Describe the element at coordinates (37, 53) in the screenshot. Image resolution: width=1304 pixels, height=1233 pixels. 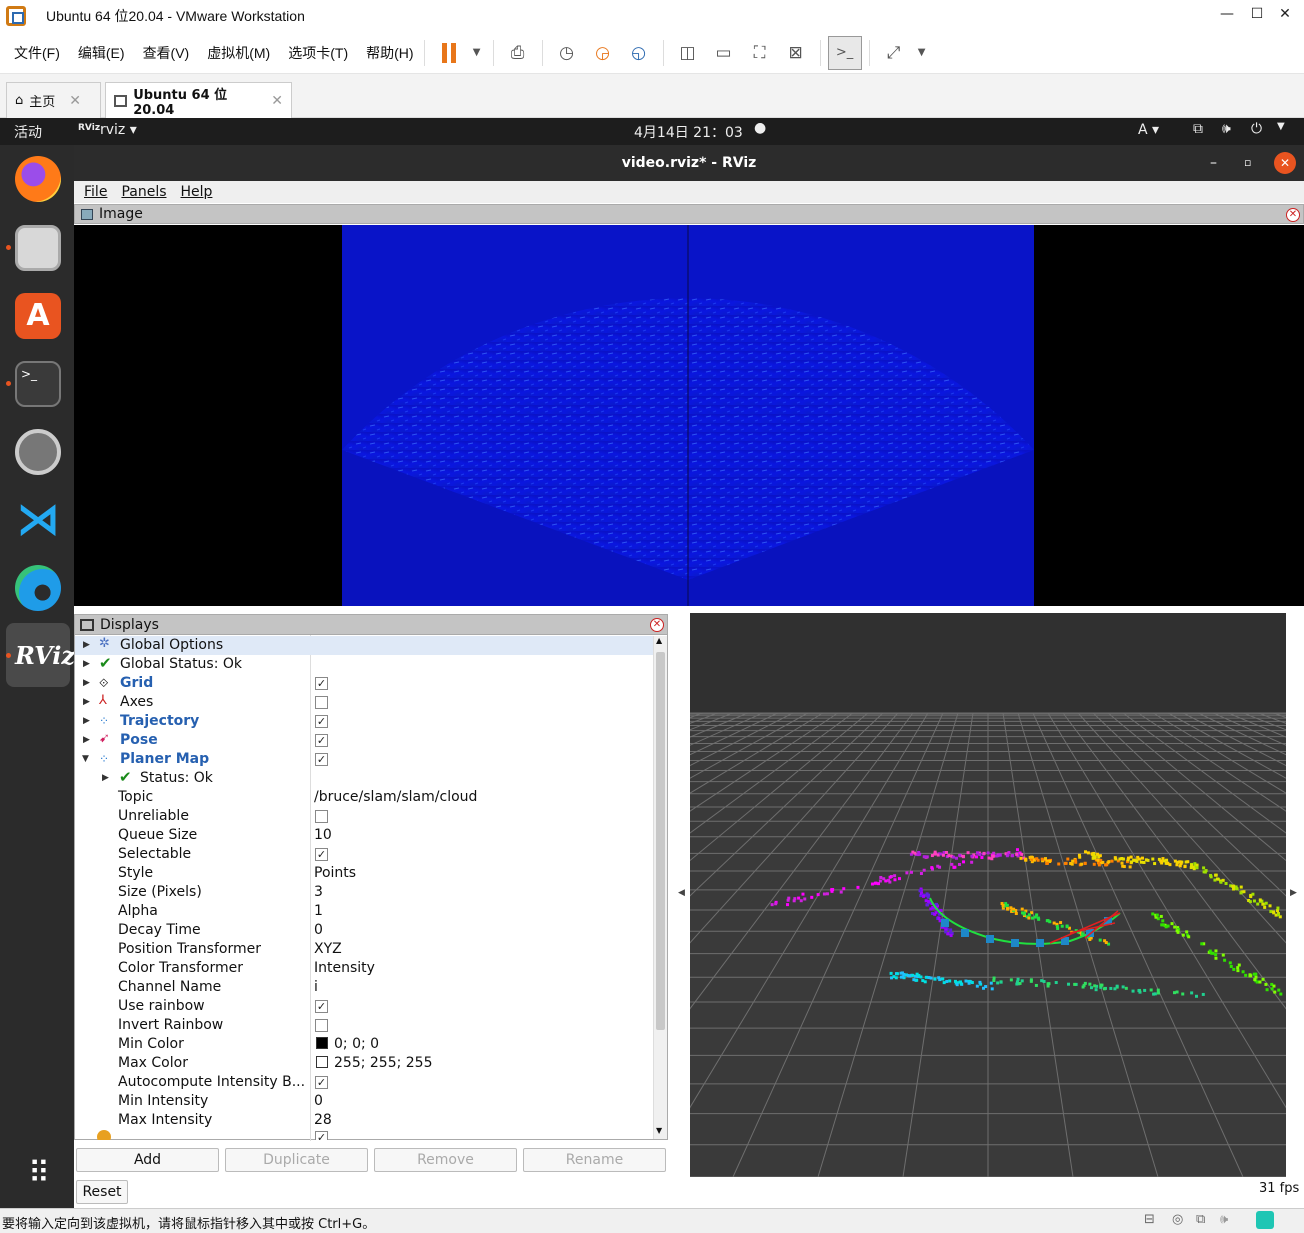
I see `menu-file: 文件(F)` at that location.